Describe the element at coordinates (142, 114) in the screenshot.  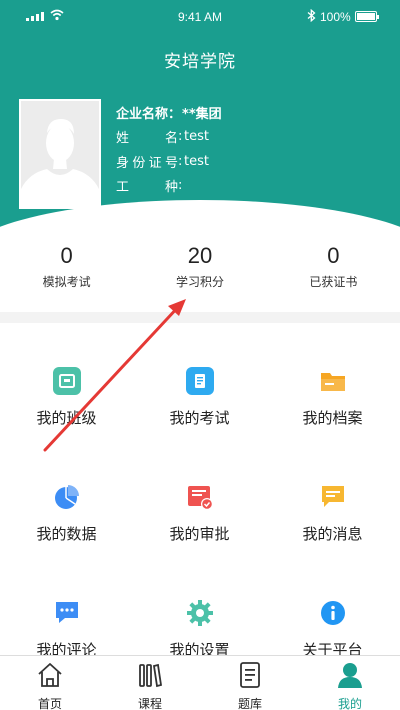
I see `company-label: 企业名称` at that location.